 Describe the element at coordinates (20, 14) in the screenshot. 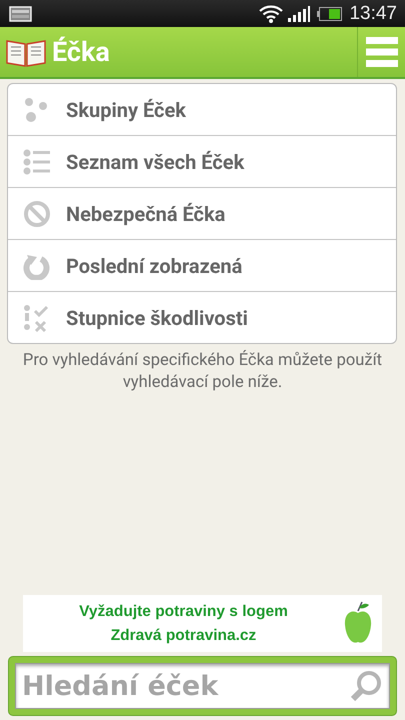

I see `notification-icon` at that location.